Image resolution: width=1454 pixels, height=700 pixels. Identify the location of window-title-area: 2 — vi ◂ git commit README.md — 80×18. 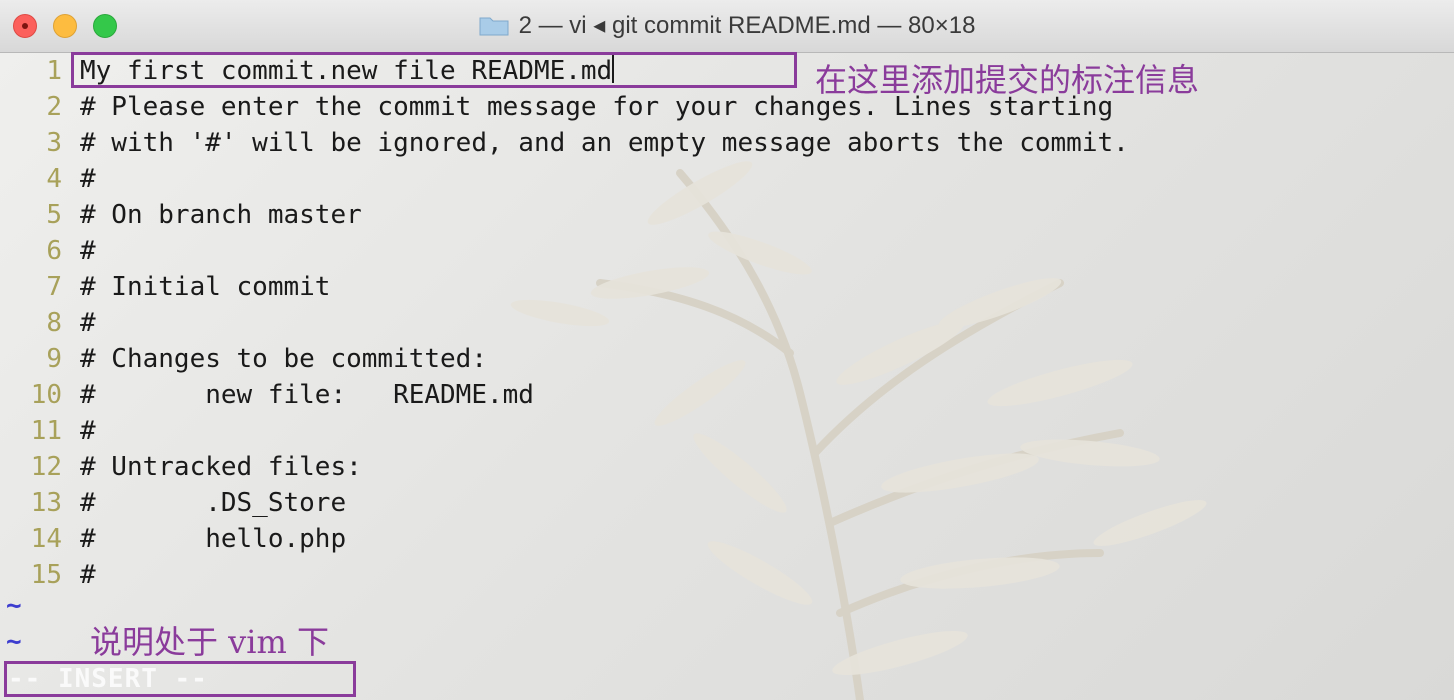
(727, 25).